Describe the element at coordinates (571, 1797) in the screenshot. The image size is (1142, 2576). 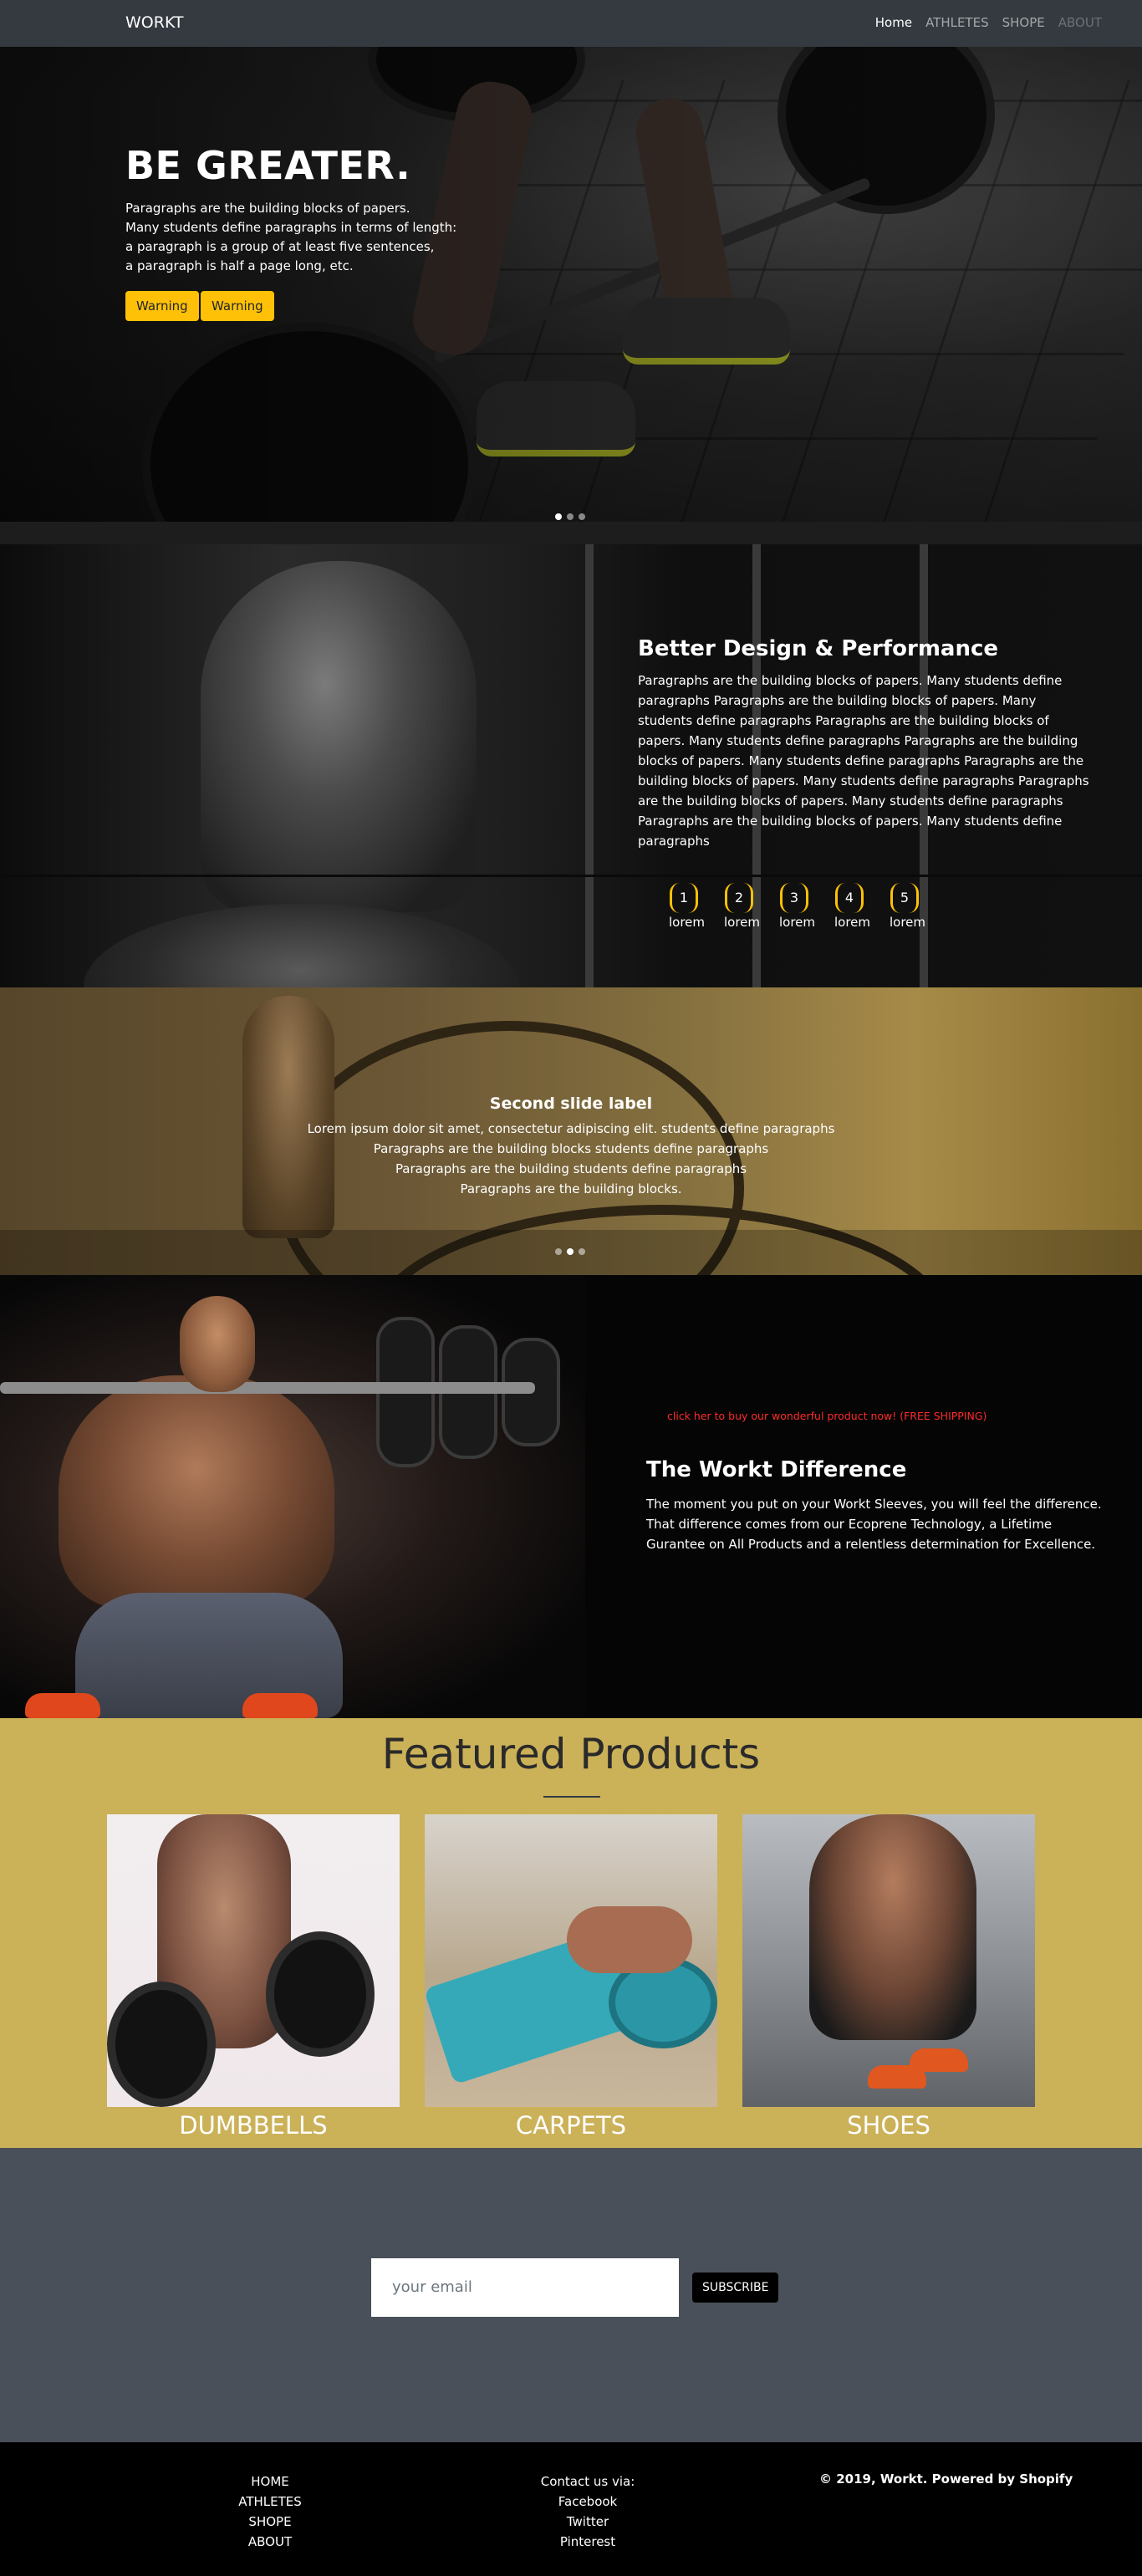
I see `featured-underline` at that location.